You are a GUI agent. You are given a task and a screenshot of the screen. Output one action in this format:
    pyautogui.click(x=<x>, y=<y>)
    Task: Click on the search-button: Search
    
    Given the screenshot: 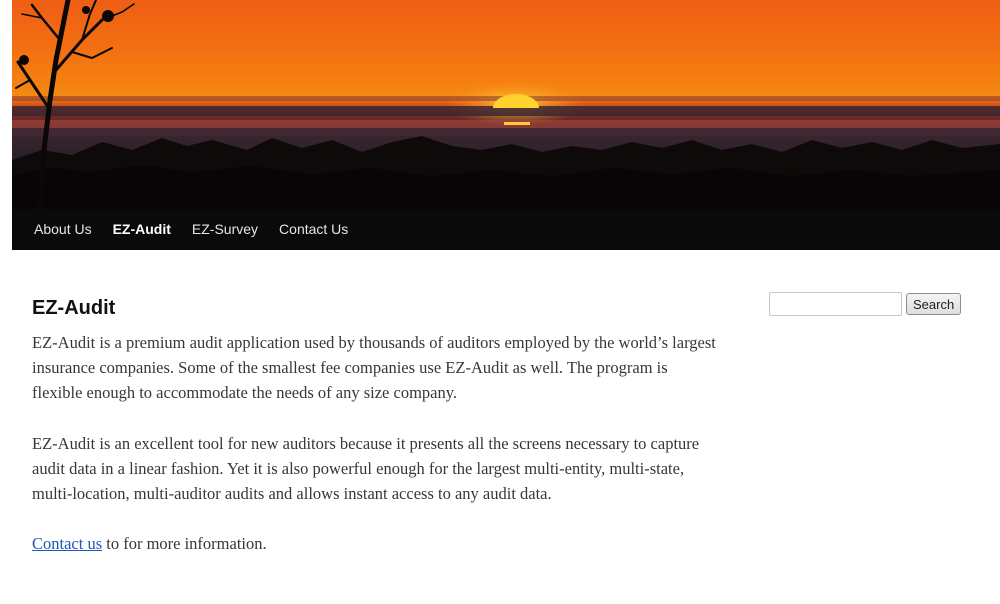 What is the action you would take?
    pyautogui.click(x=934, y=304)
    